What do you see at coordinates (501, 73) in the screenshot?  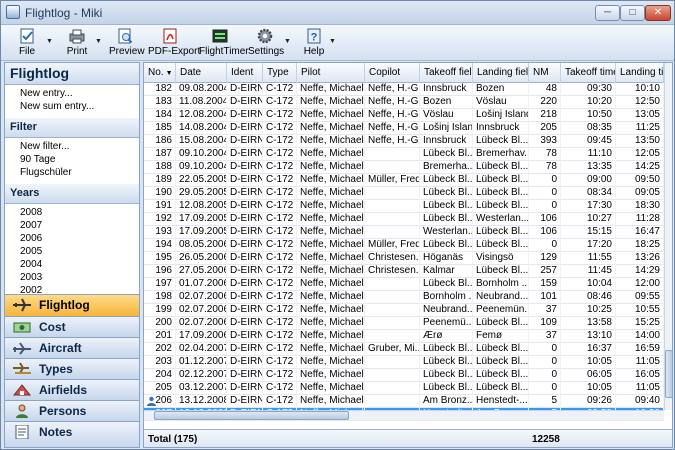 I see `column-header-landing-field: Landing field` at bounding box center [501, 73].